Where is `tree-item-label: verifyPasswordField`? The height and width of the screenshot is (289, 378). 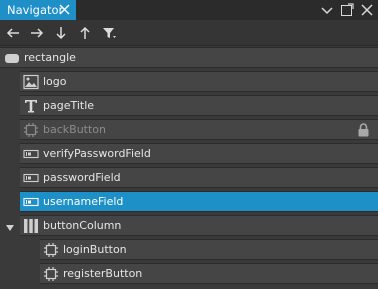 tree-item-label: verifyPasswordField is located at coordinates (97, 153).